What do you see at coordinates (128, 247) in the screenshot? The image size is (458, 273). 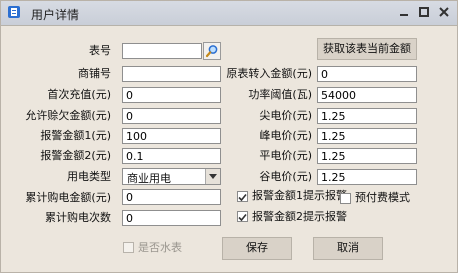 I see `water-meter-checkbox` at bounding box center [128, 247].